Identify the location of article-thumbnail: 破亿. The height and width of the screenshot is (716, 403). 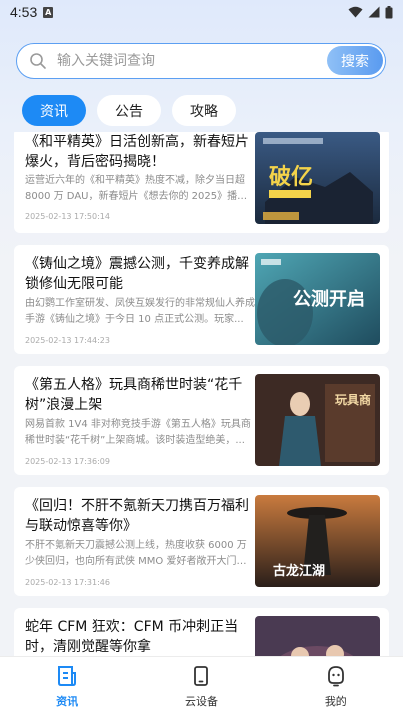
(317, 178).